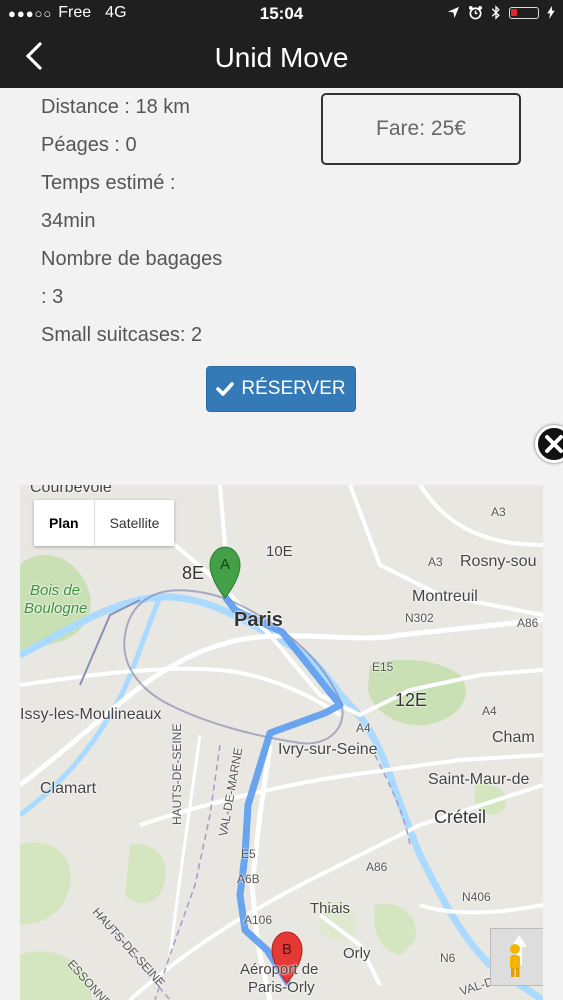 This screenshot has height=1000, width=563. I want to click on tolls-text: Péages : 0, so click(89, 145).